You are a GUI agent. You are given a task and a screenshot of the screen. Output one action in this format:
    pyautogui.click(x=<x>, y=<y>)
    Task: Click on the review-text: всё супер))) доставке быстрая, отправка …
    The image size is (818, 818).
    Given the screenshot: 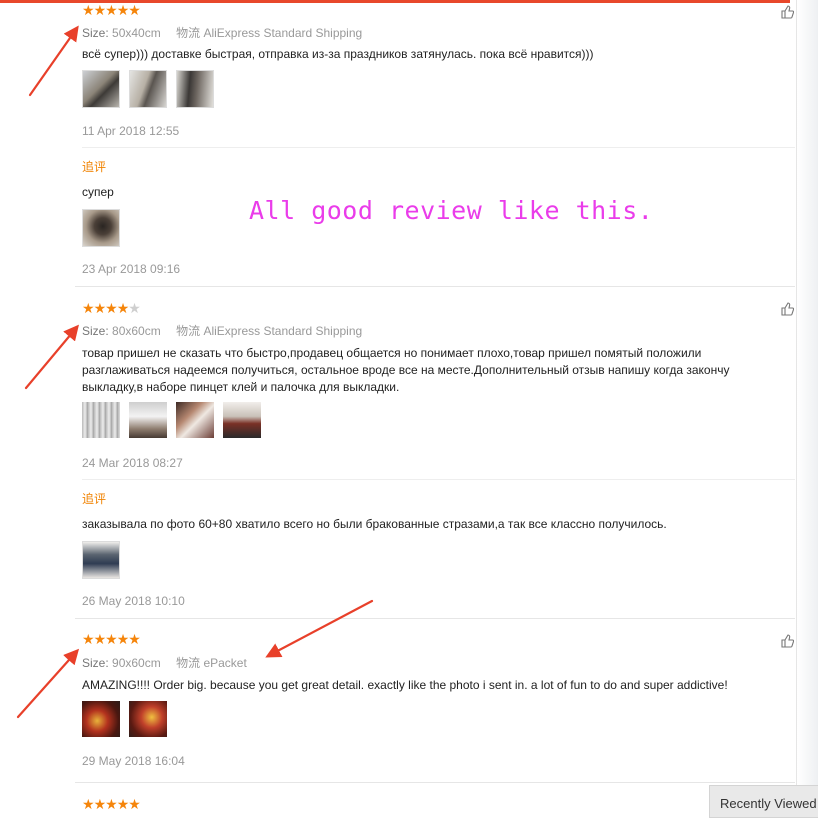 What is the action you would take?
    pyautogui.click(x=338, y=54)
    